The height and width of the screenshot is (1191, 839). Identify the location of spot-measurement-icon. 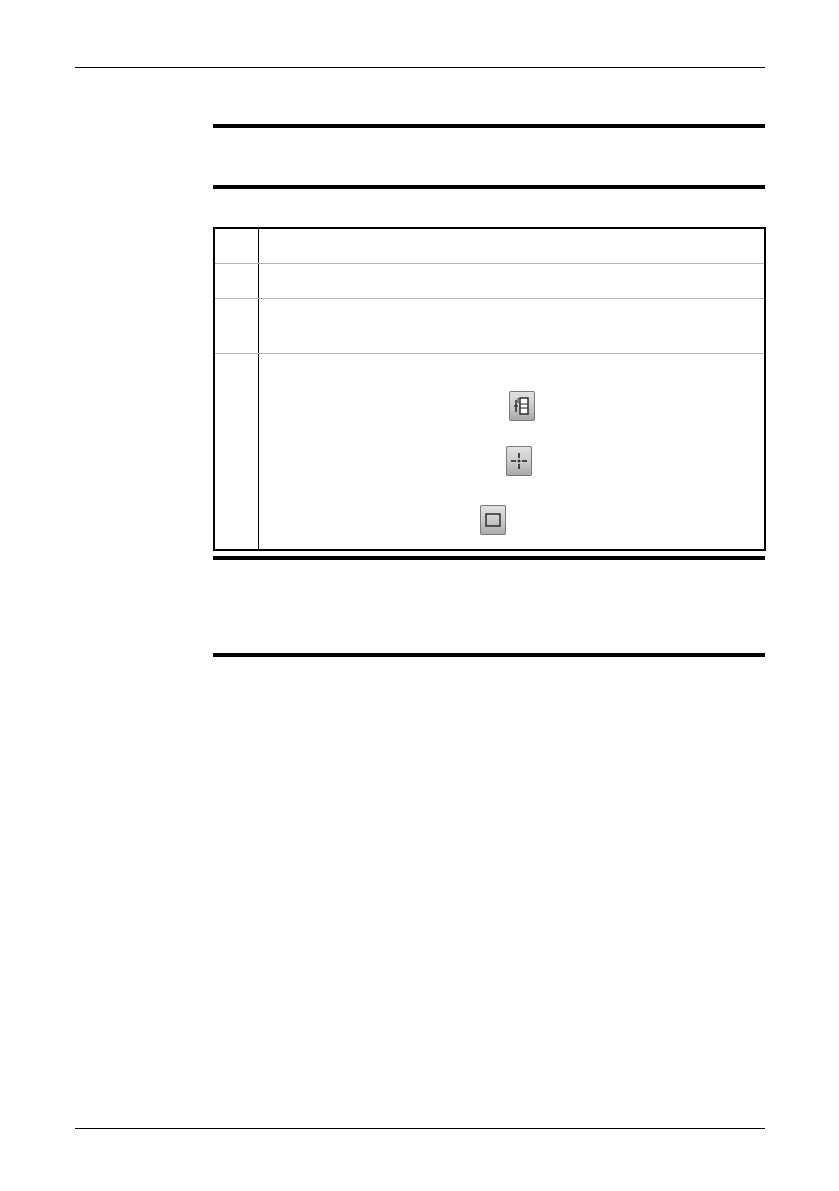
(519, 461).